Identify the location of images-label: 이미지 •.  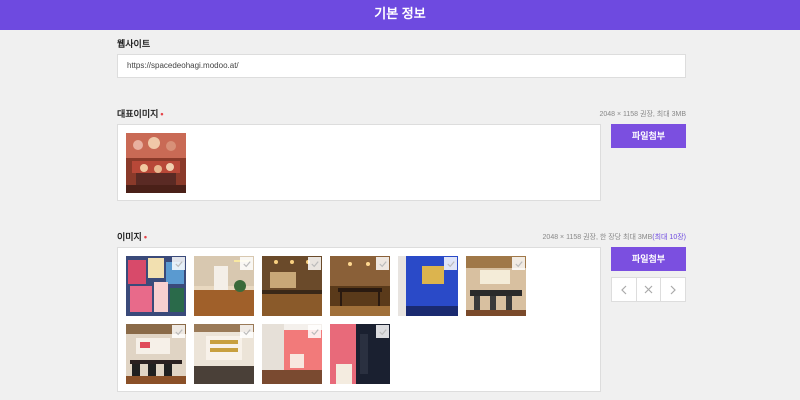
(132, 237).